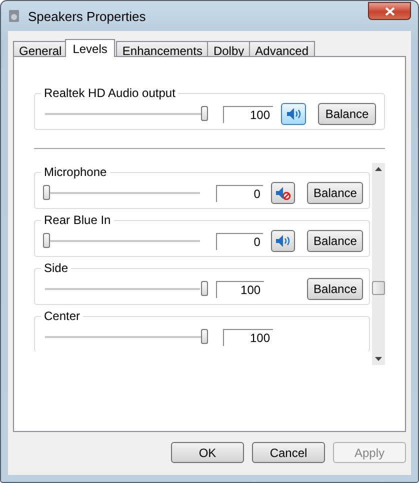  What do you see at coordinates (228, 48) in the screenshot?
I see `tab: Dolby` at bounding box center [228, 48].